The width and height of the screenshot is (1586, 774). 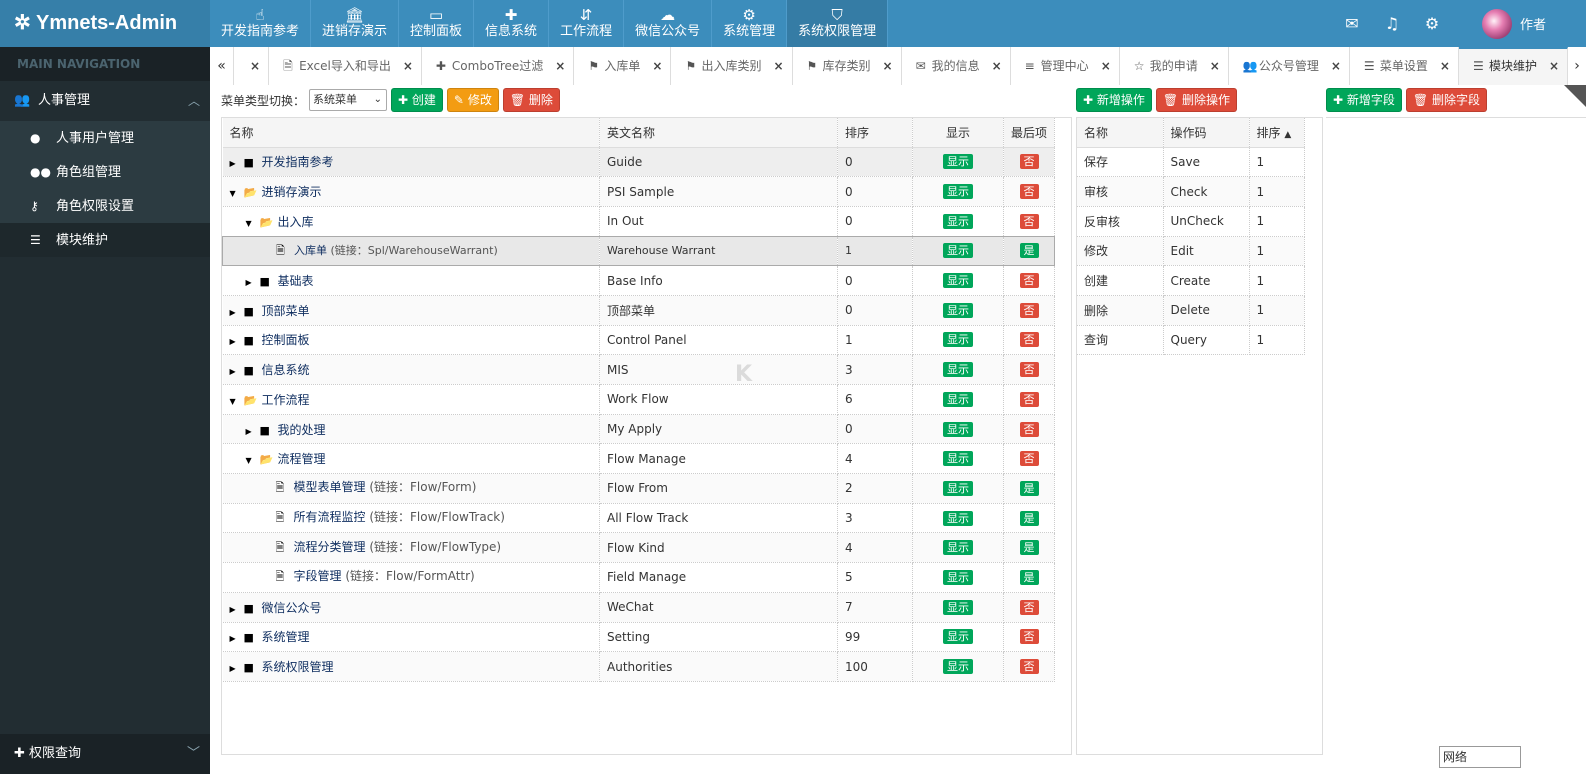 I want to click on table-row: ▶ ■ 基础表 Base Info 0 显示 否, so click(x=638, y=280).